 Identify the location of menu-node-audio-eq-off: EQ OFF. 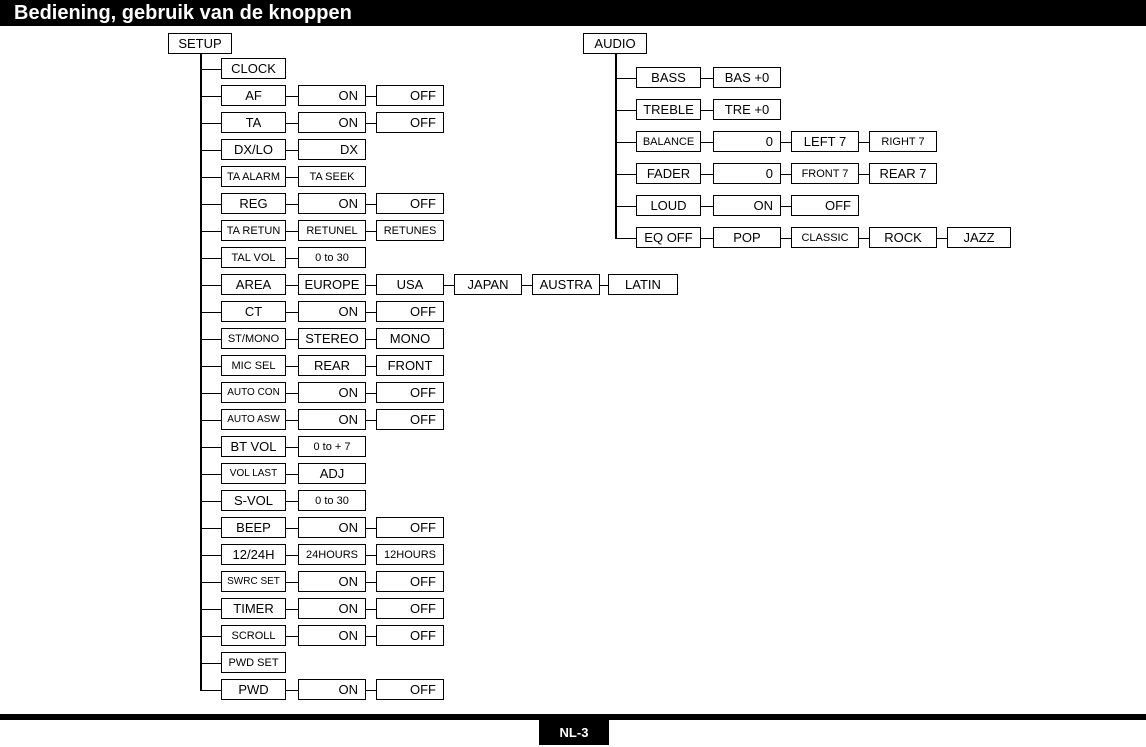
(668, 237).